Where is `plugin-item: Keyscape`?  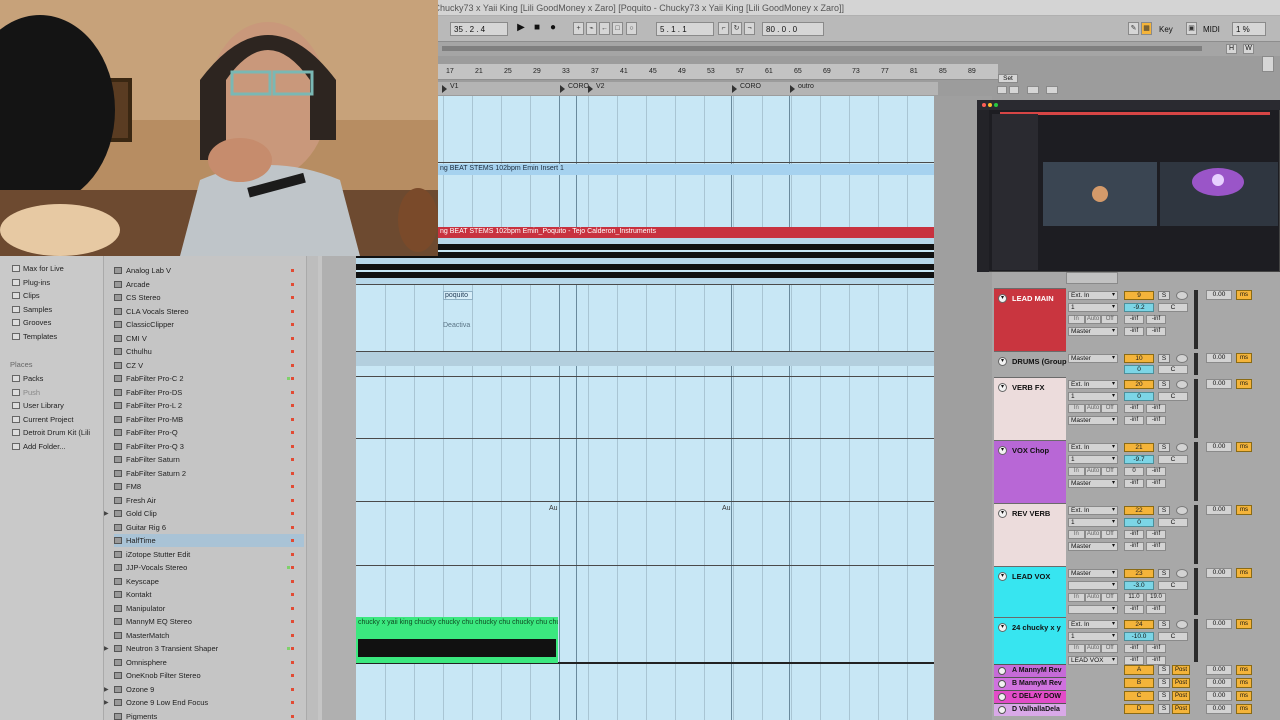 plugin-item: Keyscape is located at coordinates (209, 581).